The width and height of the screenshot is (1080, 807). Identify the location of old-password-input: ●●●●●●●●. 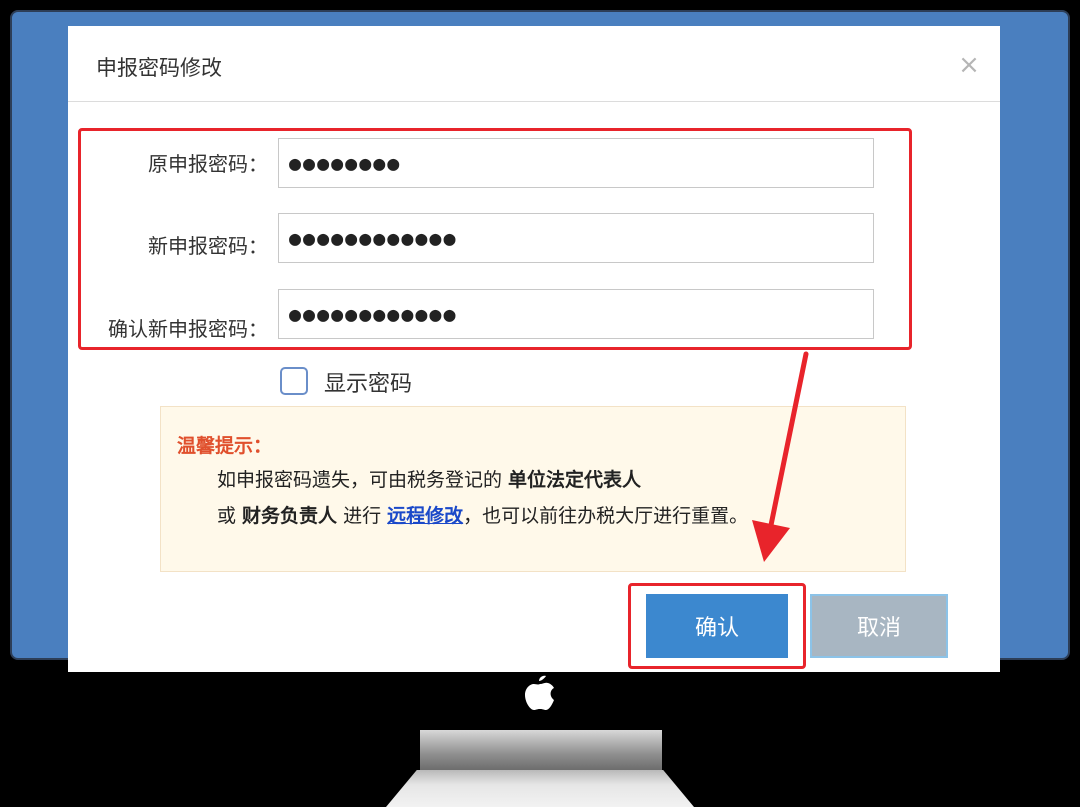
(576, 163).